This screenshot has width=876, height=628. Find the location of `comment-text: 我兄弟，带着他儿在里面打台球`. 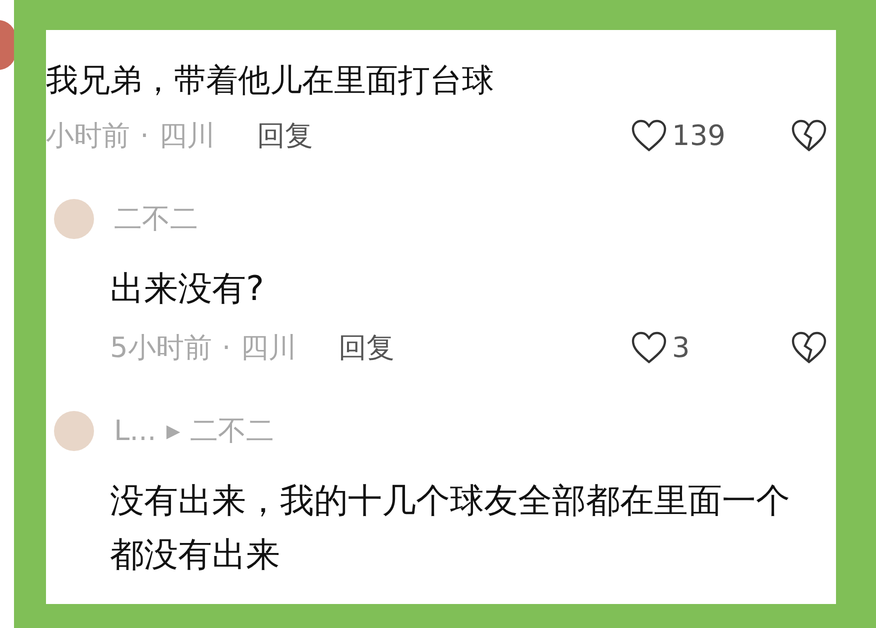

comment-text: 我兄弟，带着他儿在里面打台球 is located at coordinates (270, 80).